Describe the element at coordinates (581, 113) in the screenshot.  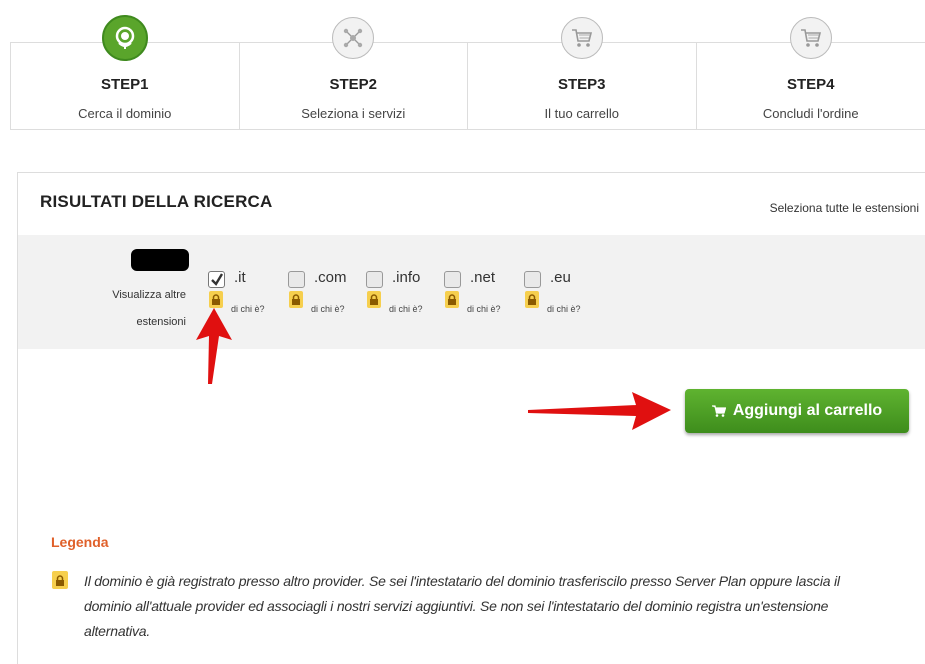
I see `step-subtitle: Il tuo carrello` at that location.